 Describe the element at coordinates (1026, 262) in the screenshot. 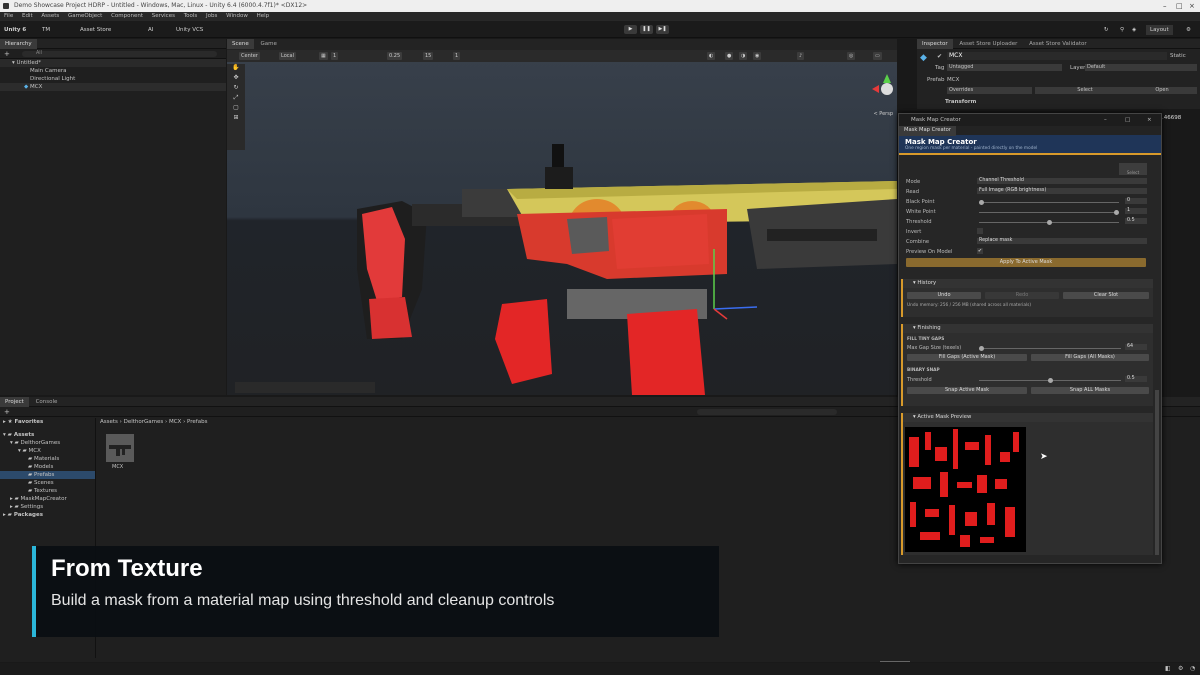

I see `apply-to-active-mask-button: Apply To Active Mask` at that location.